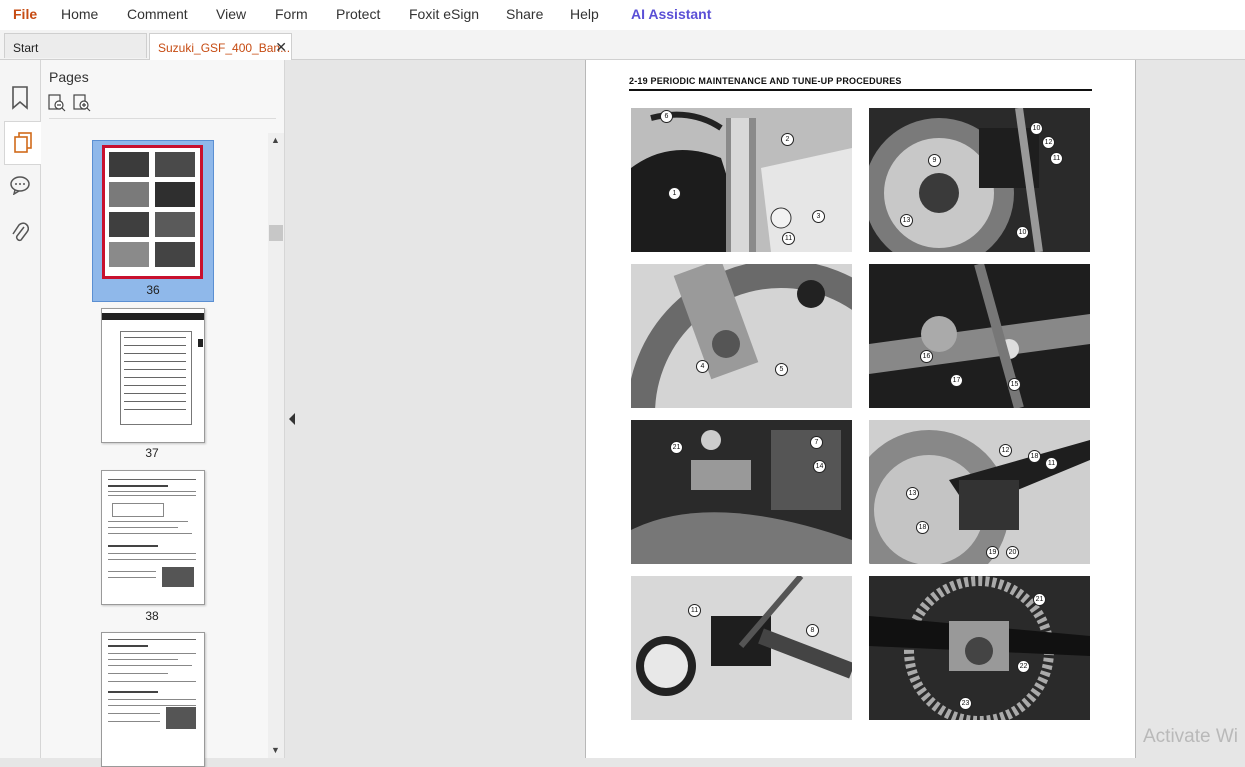  What do you see at coordinates (75, 45) in the screenshot?
I see `tab-start: Start` at bounding box center [75, 45].